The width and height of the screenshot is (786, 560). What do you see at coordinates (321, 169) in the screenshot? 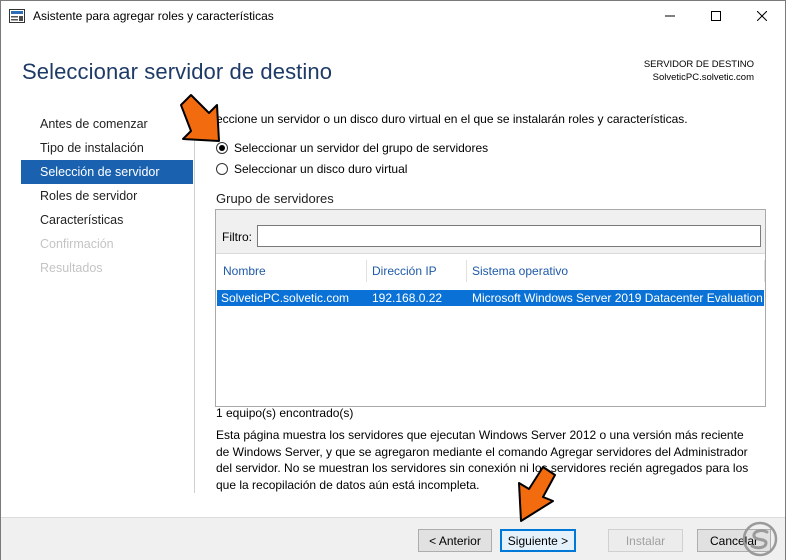
I see `option-virtual-disk-label: Seleccionar un disco duro virtual` at bounding box center [321, 169].